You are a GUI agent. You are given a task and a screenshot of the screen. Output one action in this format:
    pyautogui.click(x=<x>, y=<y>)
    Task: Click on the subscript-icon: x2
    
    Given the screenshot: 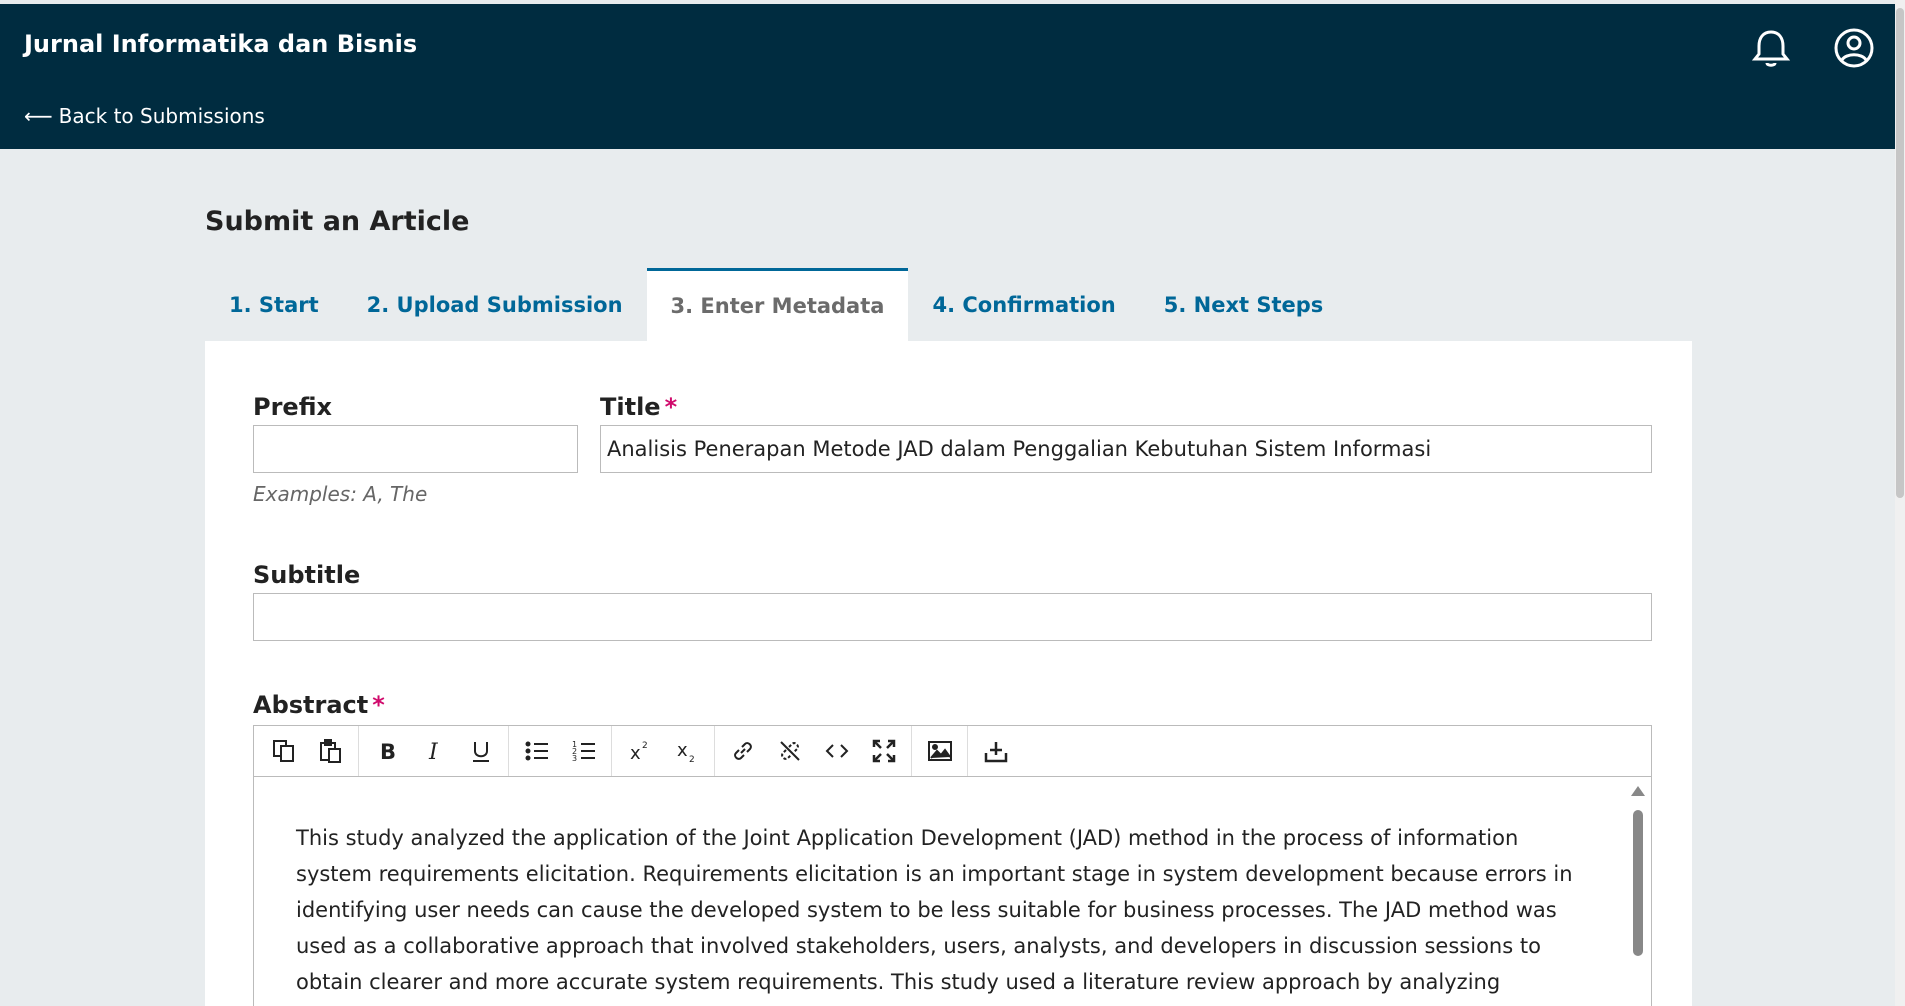 What is the action you would take?
    pyautogui.click(x=686, y=751)
    